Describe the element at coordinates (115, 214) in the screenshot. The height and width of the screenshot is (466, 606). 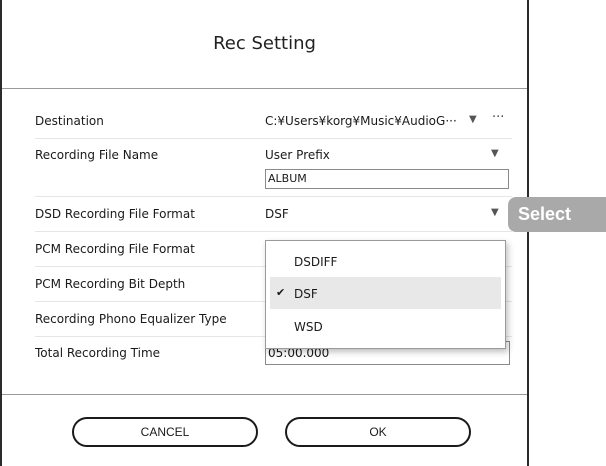
I see `dsd-format-label: DSD Recording File Format` at that location.